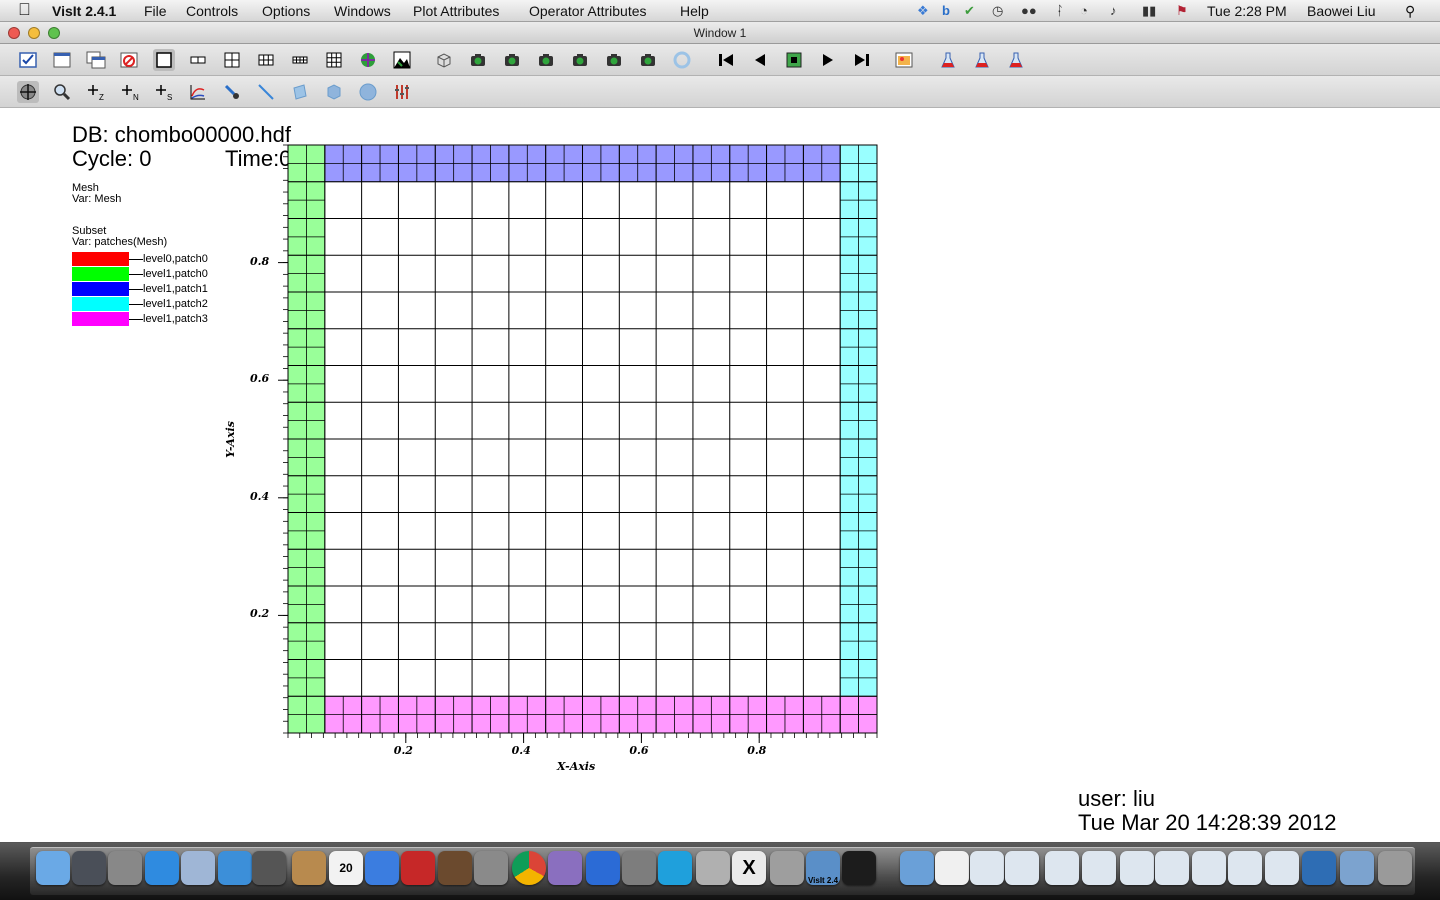 The height and width of the screenshot is (900, 1440). What do you see at coordinates (1016, 60) in the screenshot?
I see `lineout3-icon` at bounding box center [1016, 60].